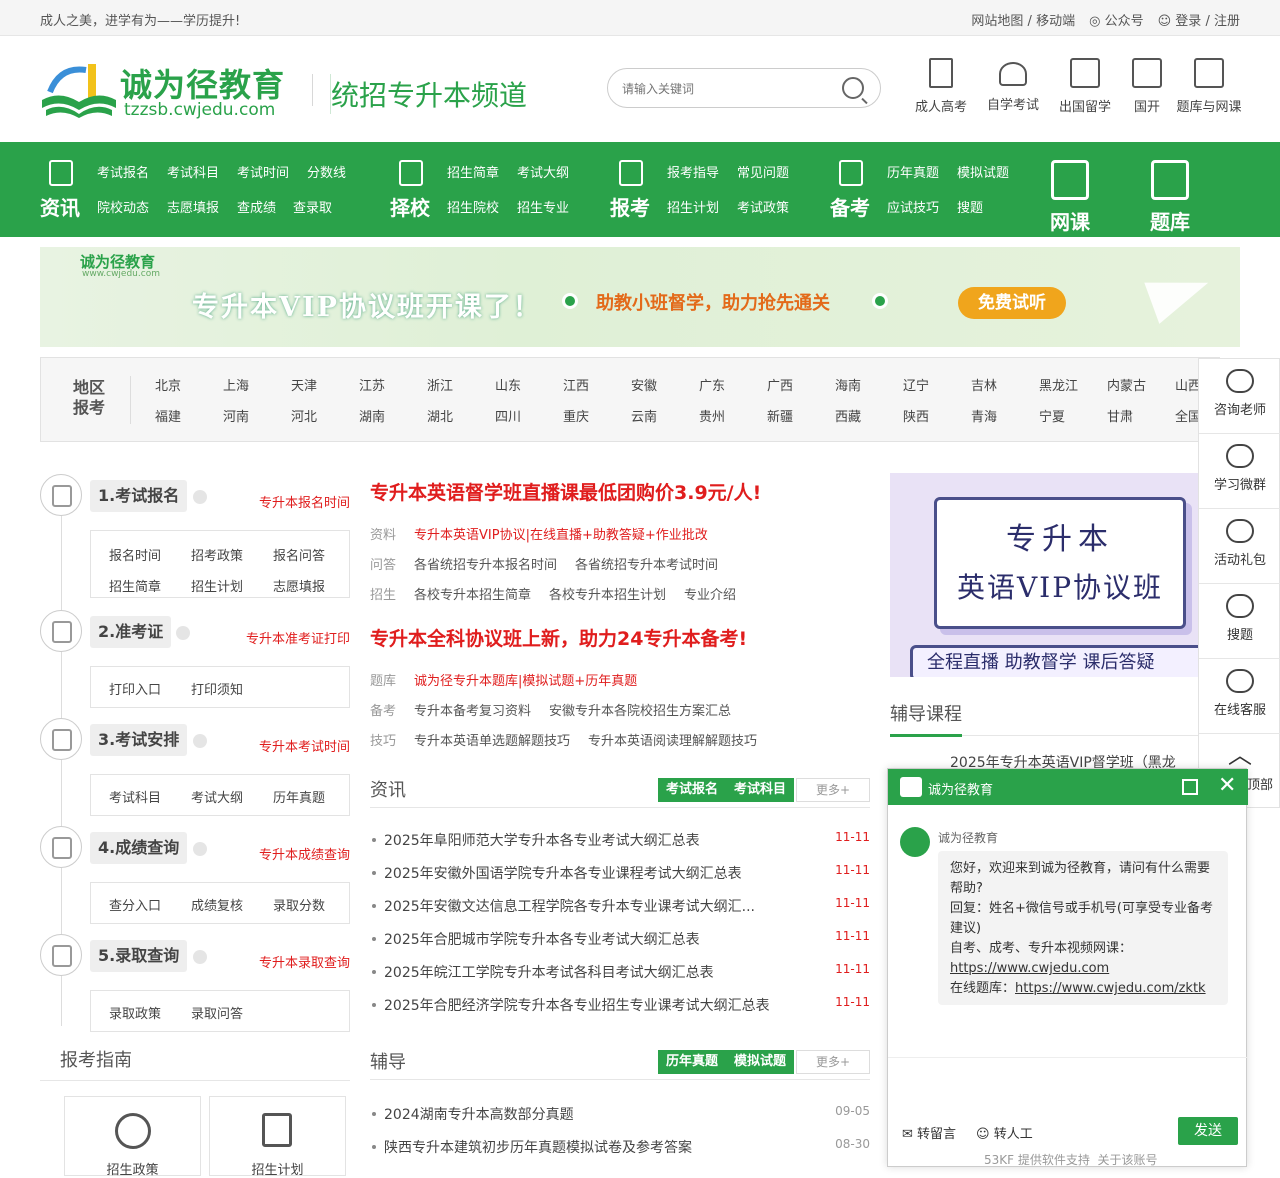 This screenshot has width=1280, height=1178. I want to click on region-link: 吉林, so click(984, 384).